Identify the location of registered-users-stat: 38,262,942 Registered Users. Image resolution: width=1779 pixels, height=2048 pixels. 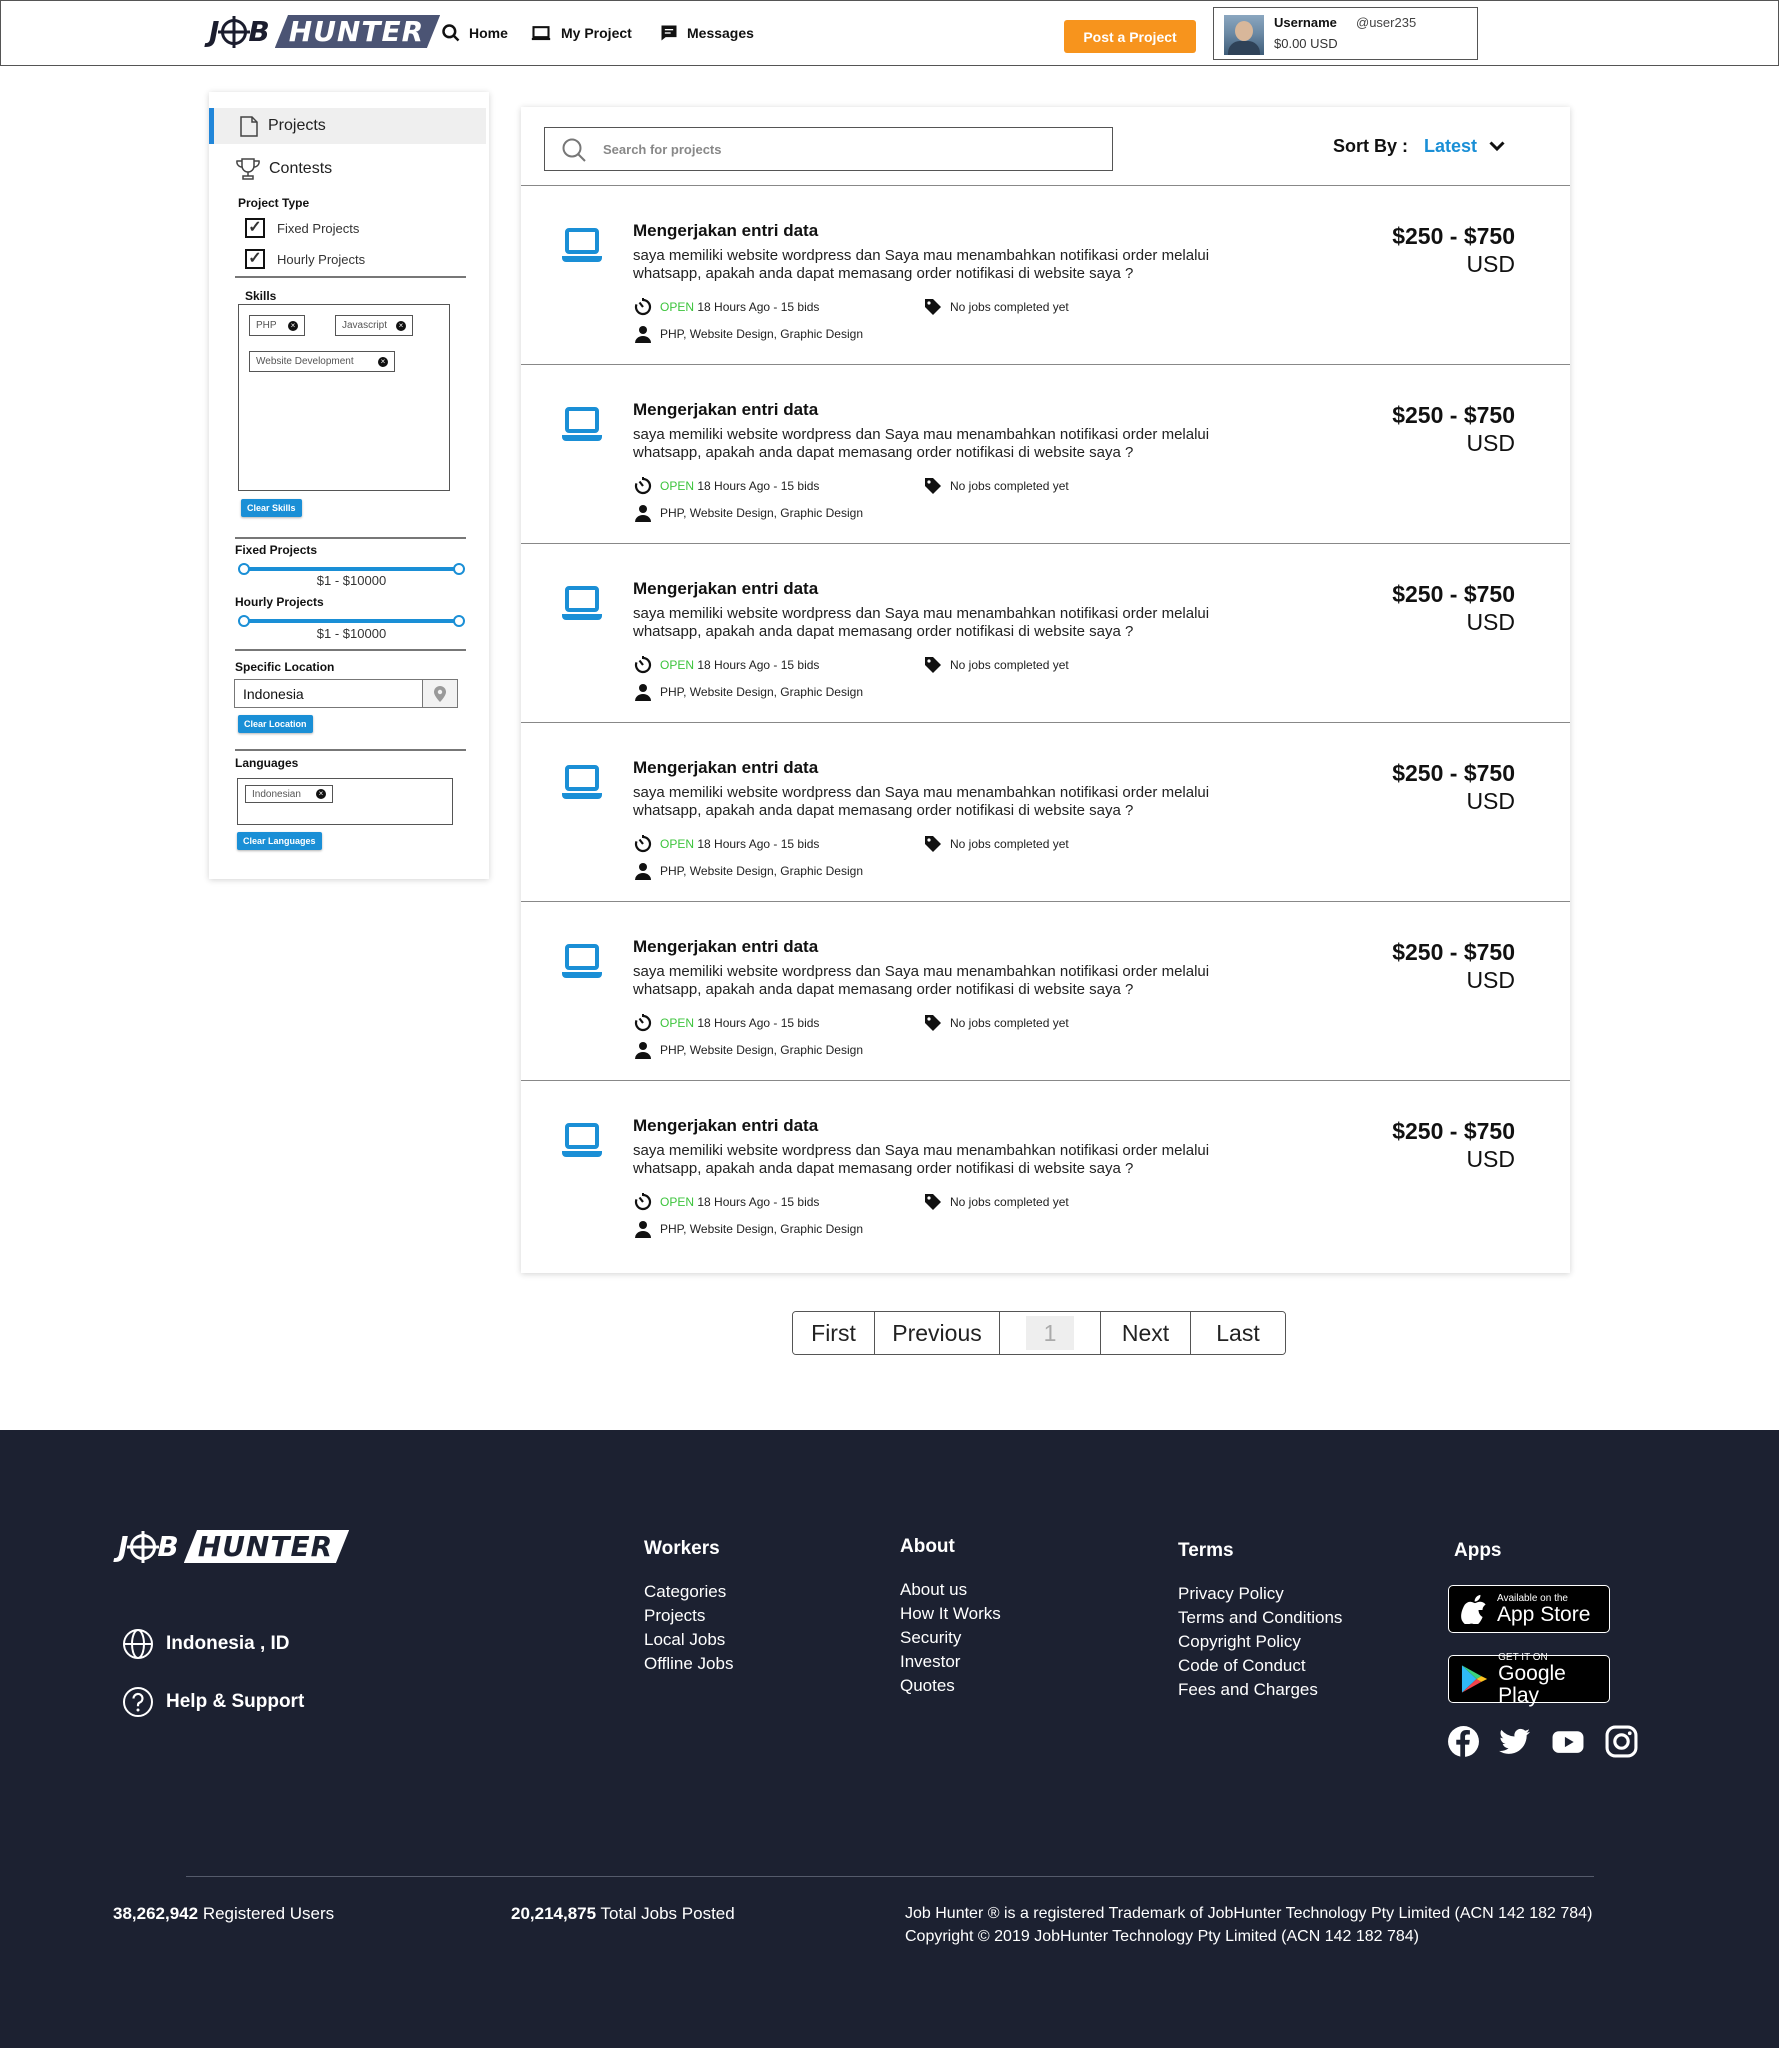
(223, 1914).